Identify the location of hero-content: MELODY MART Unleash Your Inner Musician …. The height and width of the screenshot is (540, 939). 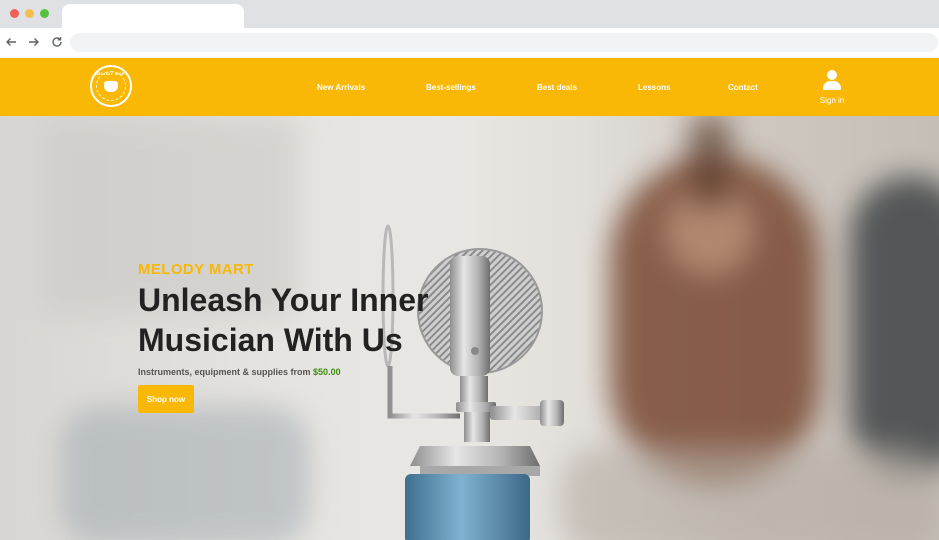
(328, 337).